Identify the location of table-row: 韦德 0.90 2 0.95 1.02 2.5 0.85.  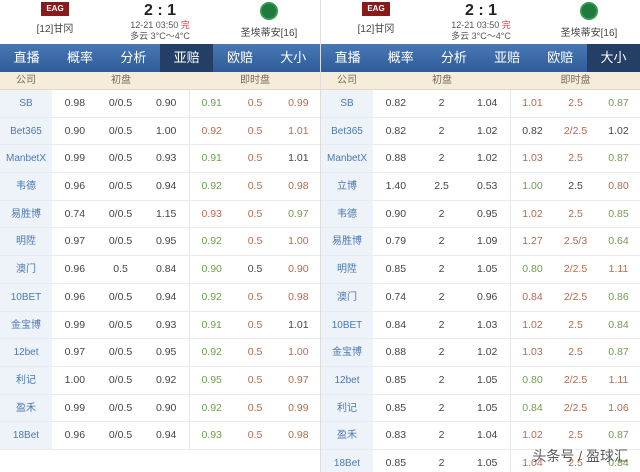
(480, 214).